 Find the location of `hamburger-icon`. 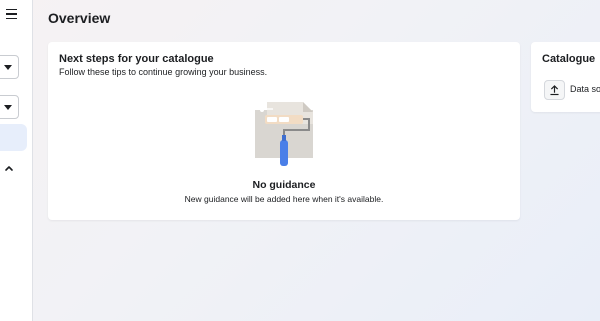

hamburger-icon is located at coordinates (14, 14).